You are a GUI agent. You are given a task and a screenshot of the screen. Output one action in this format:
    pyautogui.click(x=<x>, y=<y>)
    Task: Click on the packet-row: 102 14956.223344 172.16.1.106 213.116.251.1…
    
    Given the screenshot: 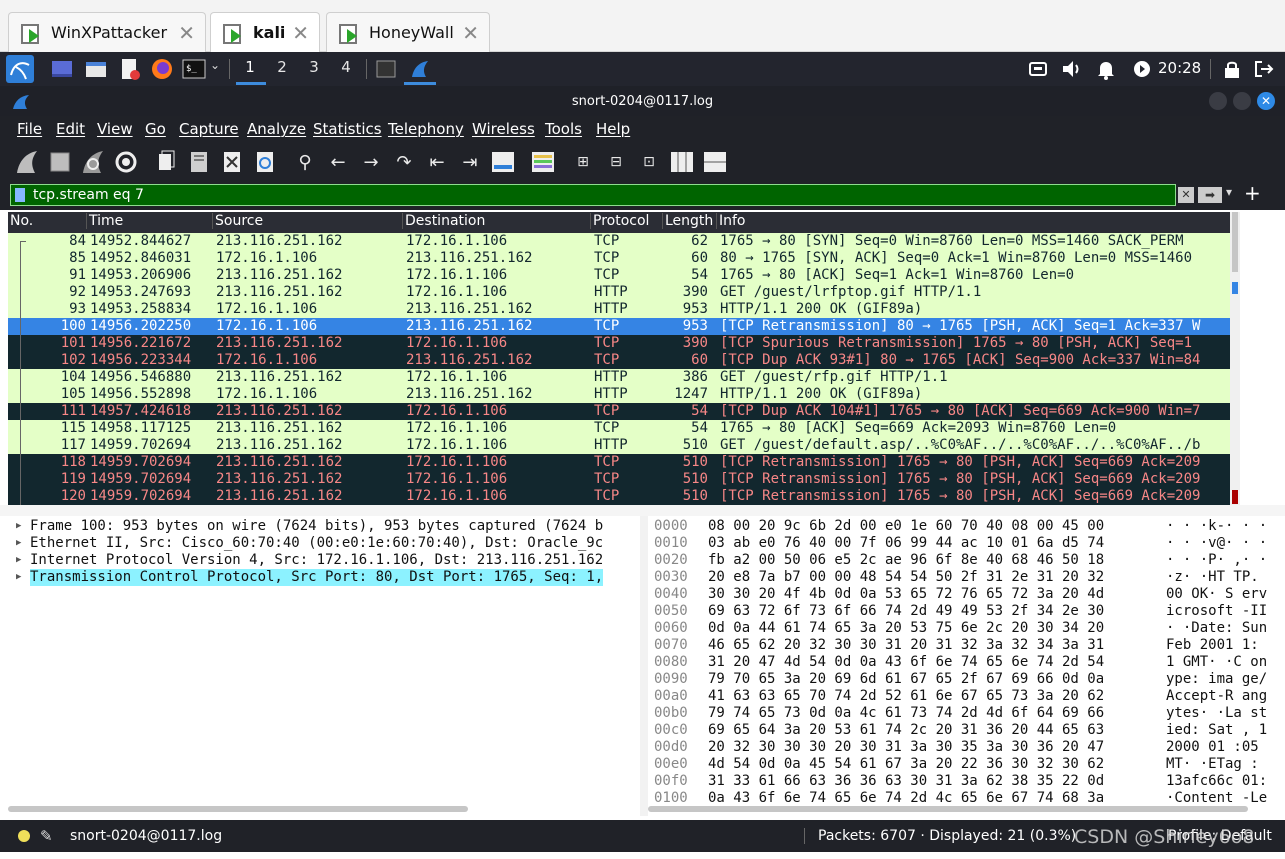 What is the action you would take?
    pyautogui.click(x=619, y=360)
    